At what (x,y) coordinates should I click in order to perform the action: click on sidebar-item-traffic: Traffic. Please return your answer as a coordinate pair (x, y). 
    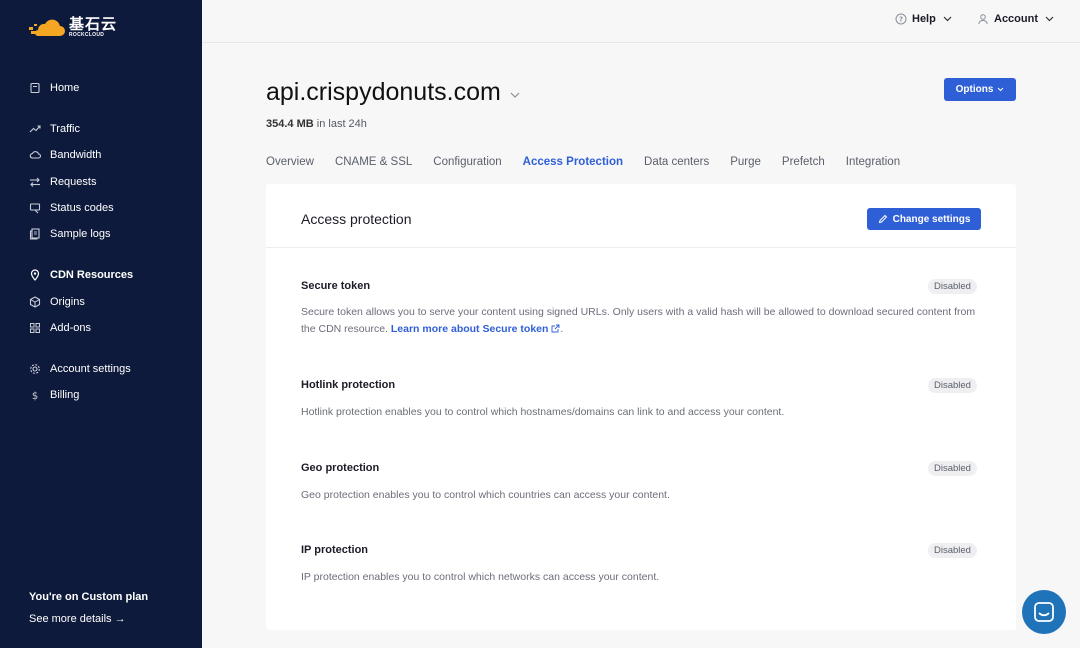
    Looking at the image, I should click on (54, 129).